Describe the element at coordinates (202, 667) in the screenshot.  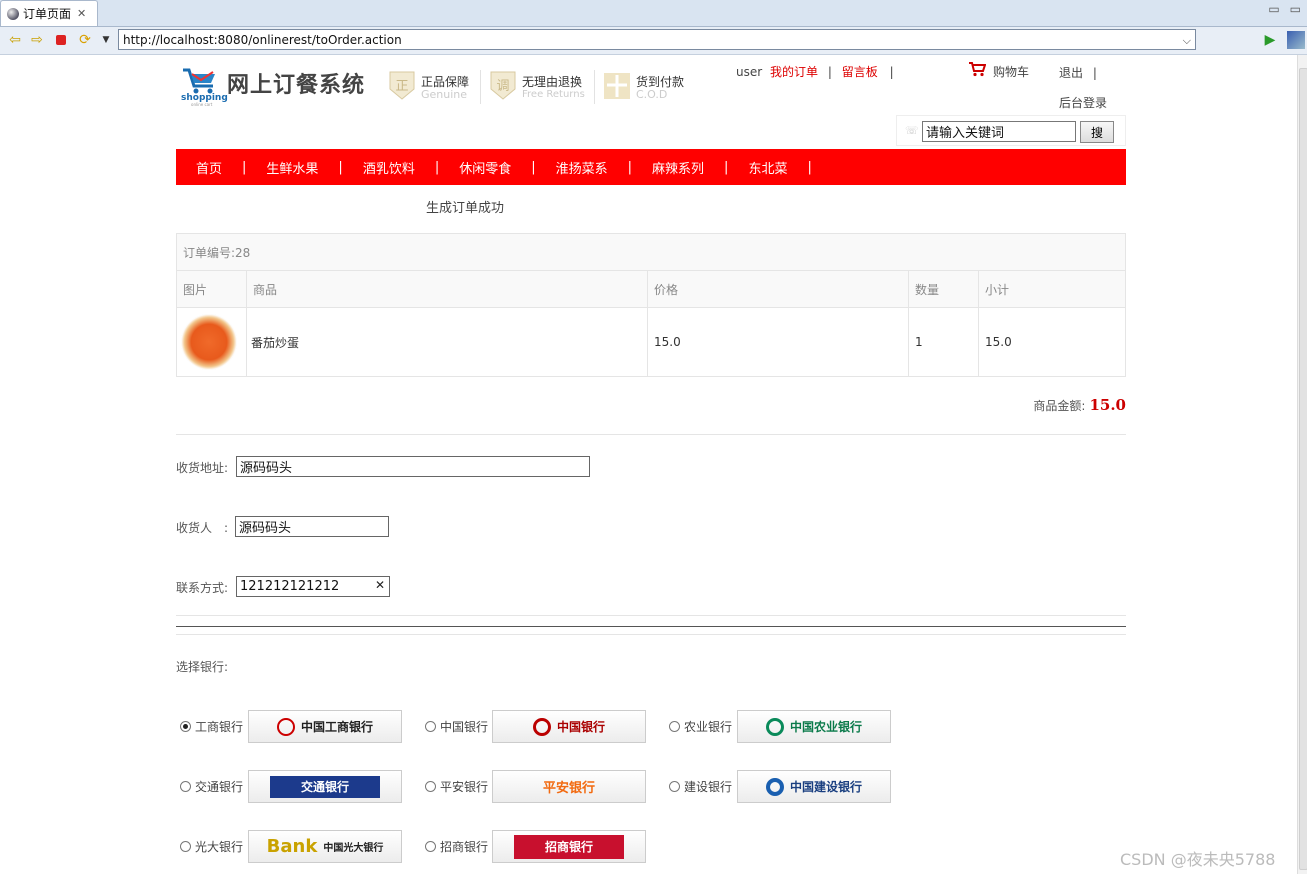
I see `bank-select-label: 选择银行:` at that location.